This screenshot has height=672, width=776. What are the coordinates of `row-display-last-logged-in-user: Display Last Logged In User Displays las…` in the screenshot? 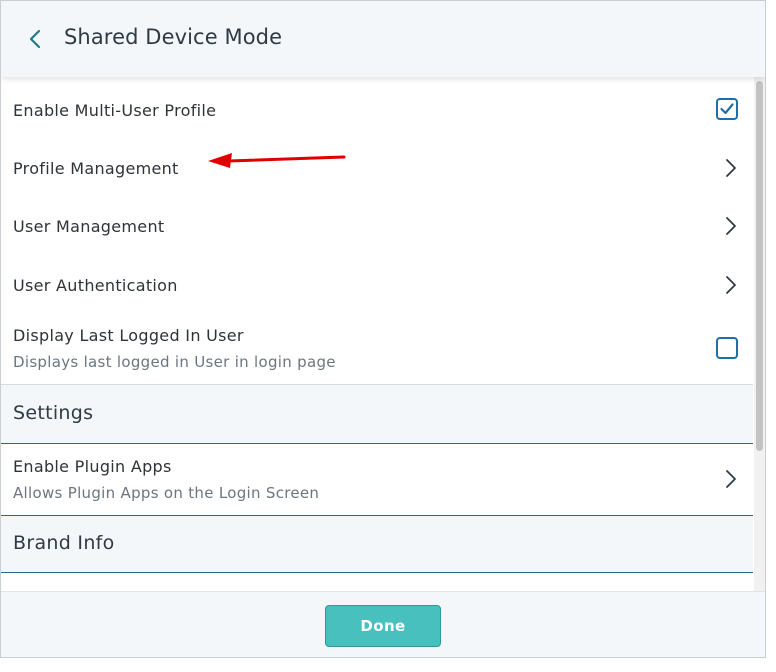 It's located at (377, 349).